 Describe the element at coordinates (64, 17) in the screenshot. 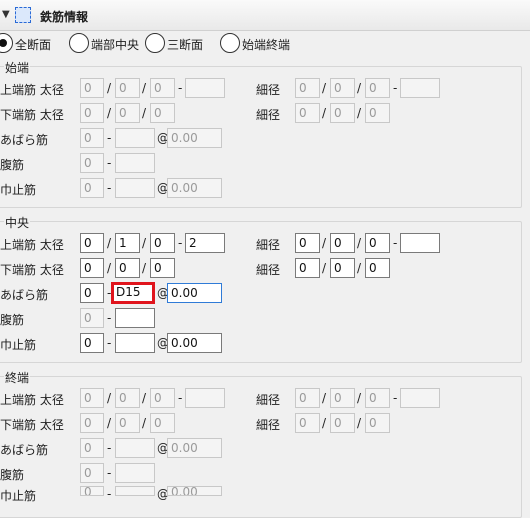

I see `panel-title: 鉄筋情報` at that location.